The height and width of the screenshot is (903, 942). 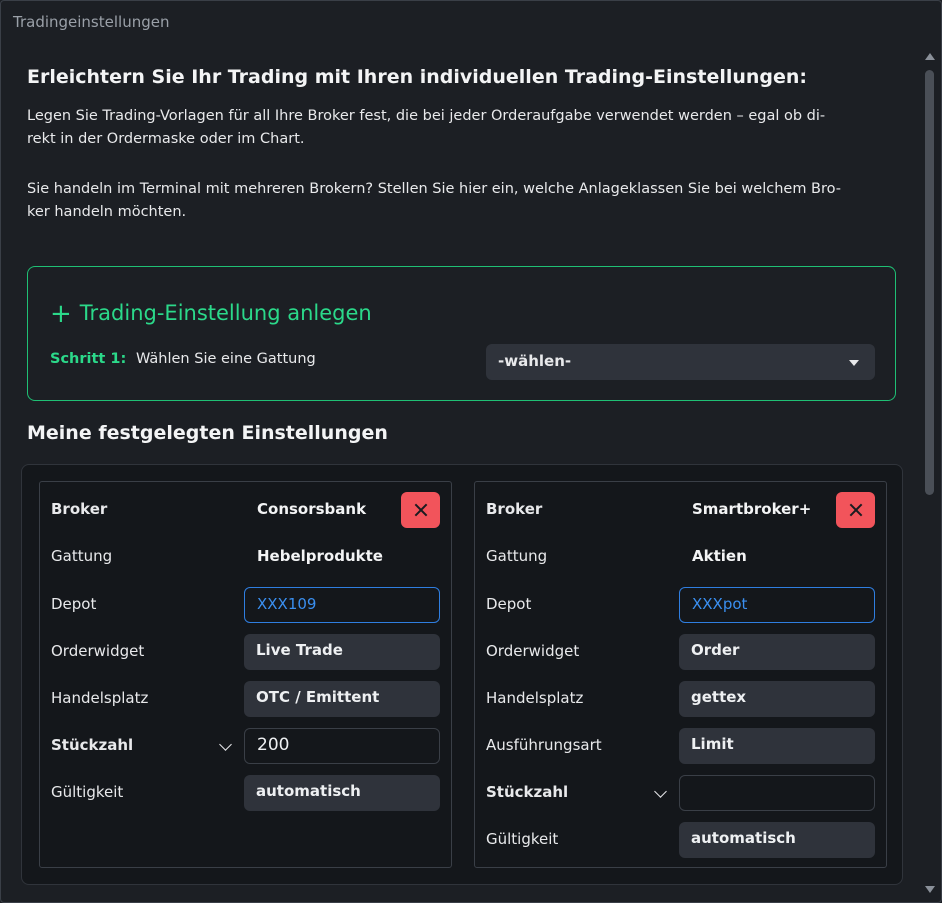 I want to click on row-handelsplatz: Handelsplatz gettex, so click(x=680, y=699).